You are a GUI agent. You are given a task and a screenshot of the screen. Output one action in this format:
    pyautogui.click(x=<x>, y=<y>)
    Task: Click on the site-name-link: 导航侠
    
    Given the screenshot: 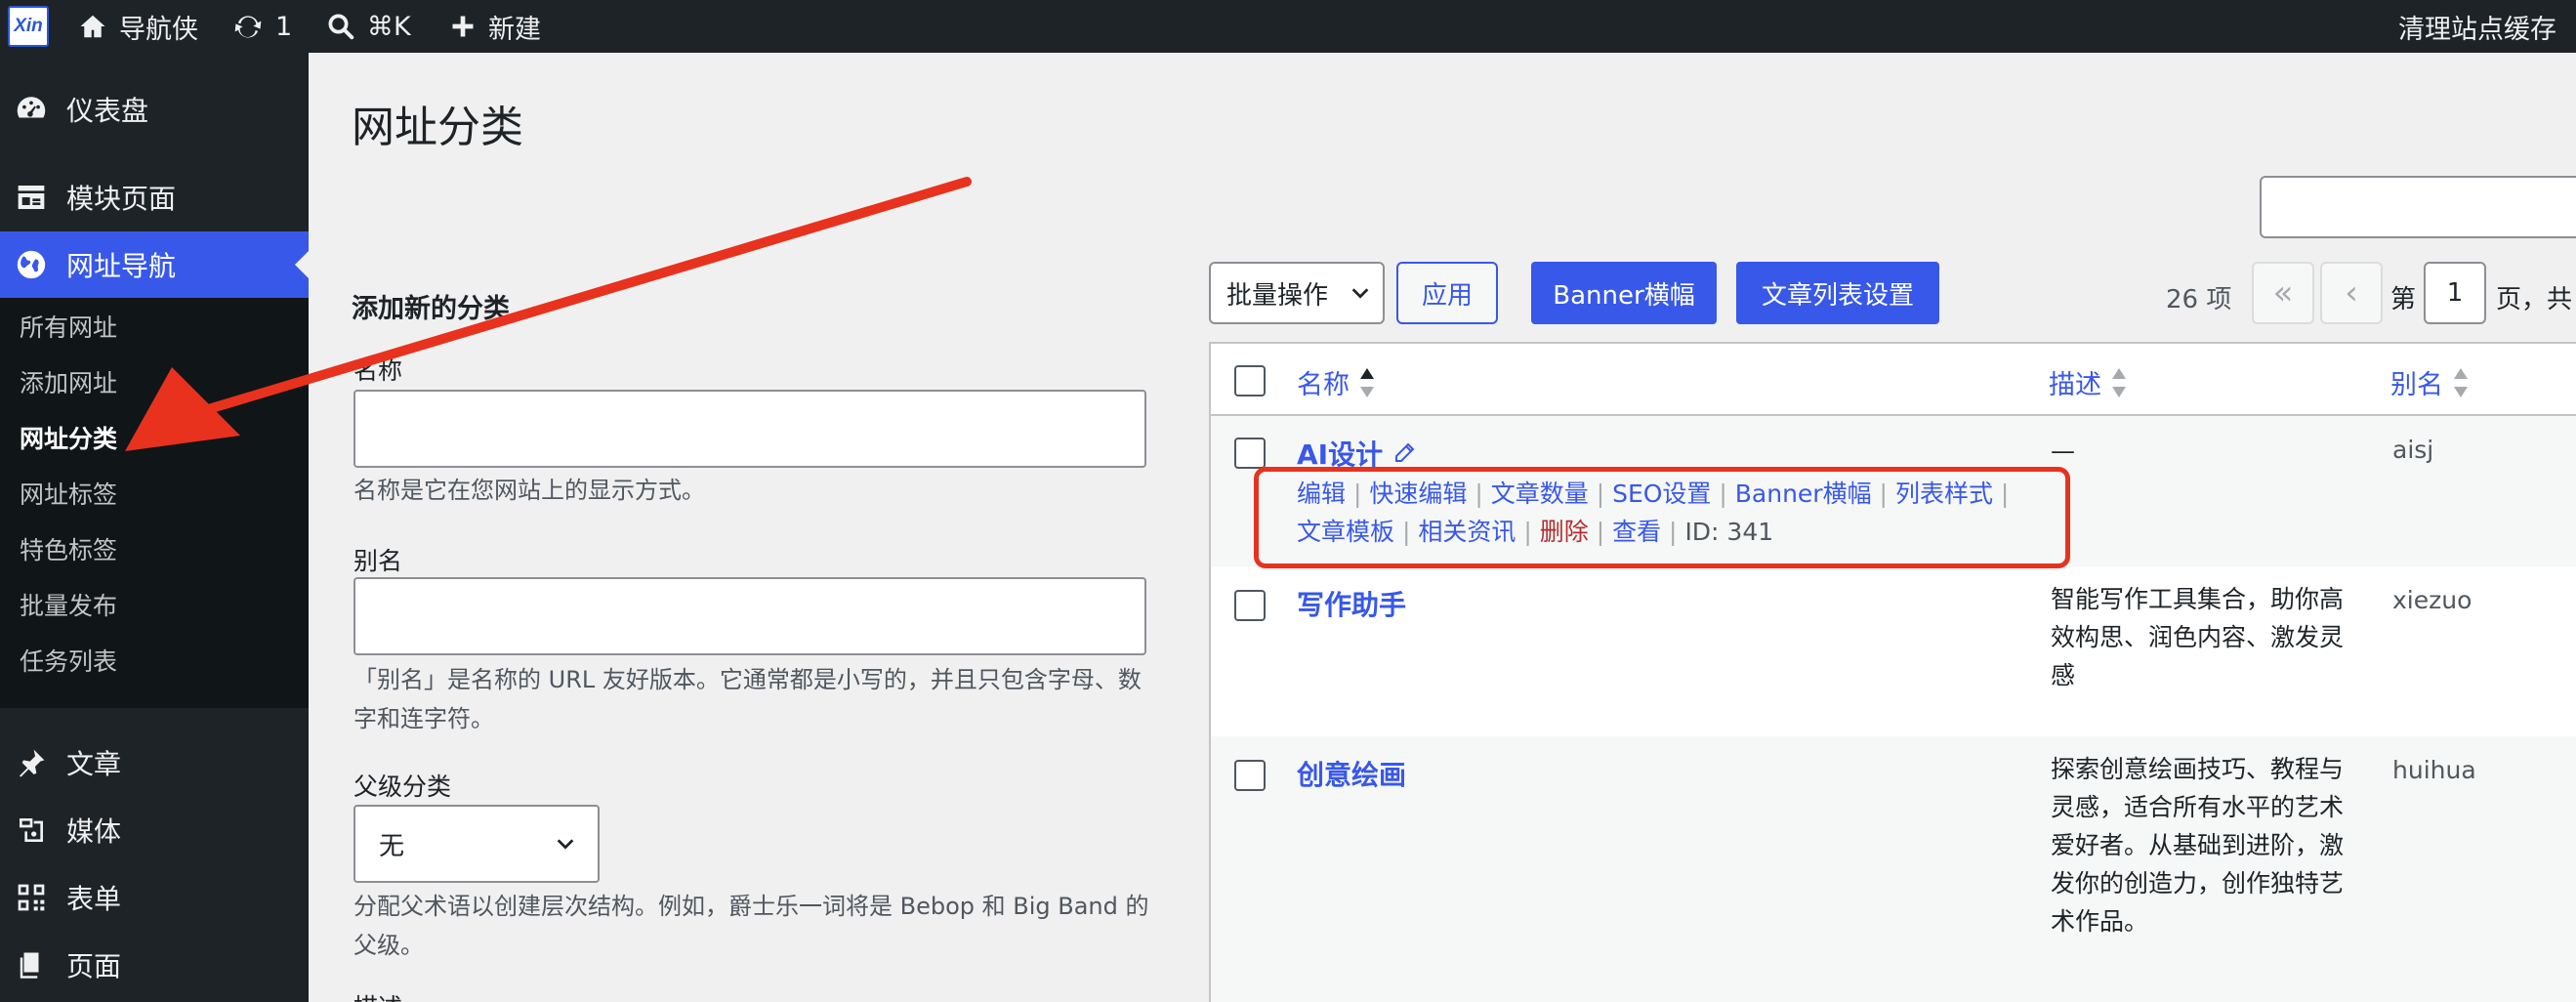 What is the action you would take?
    pyautogui.click(x=138, y=26)
    